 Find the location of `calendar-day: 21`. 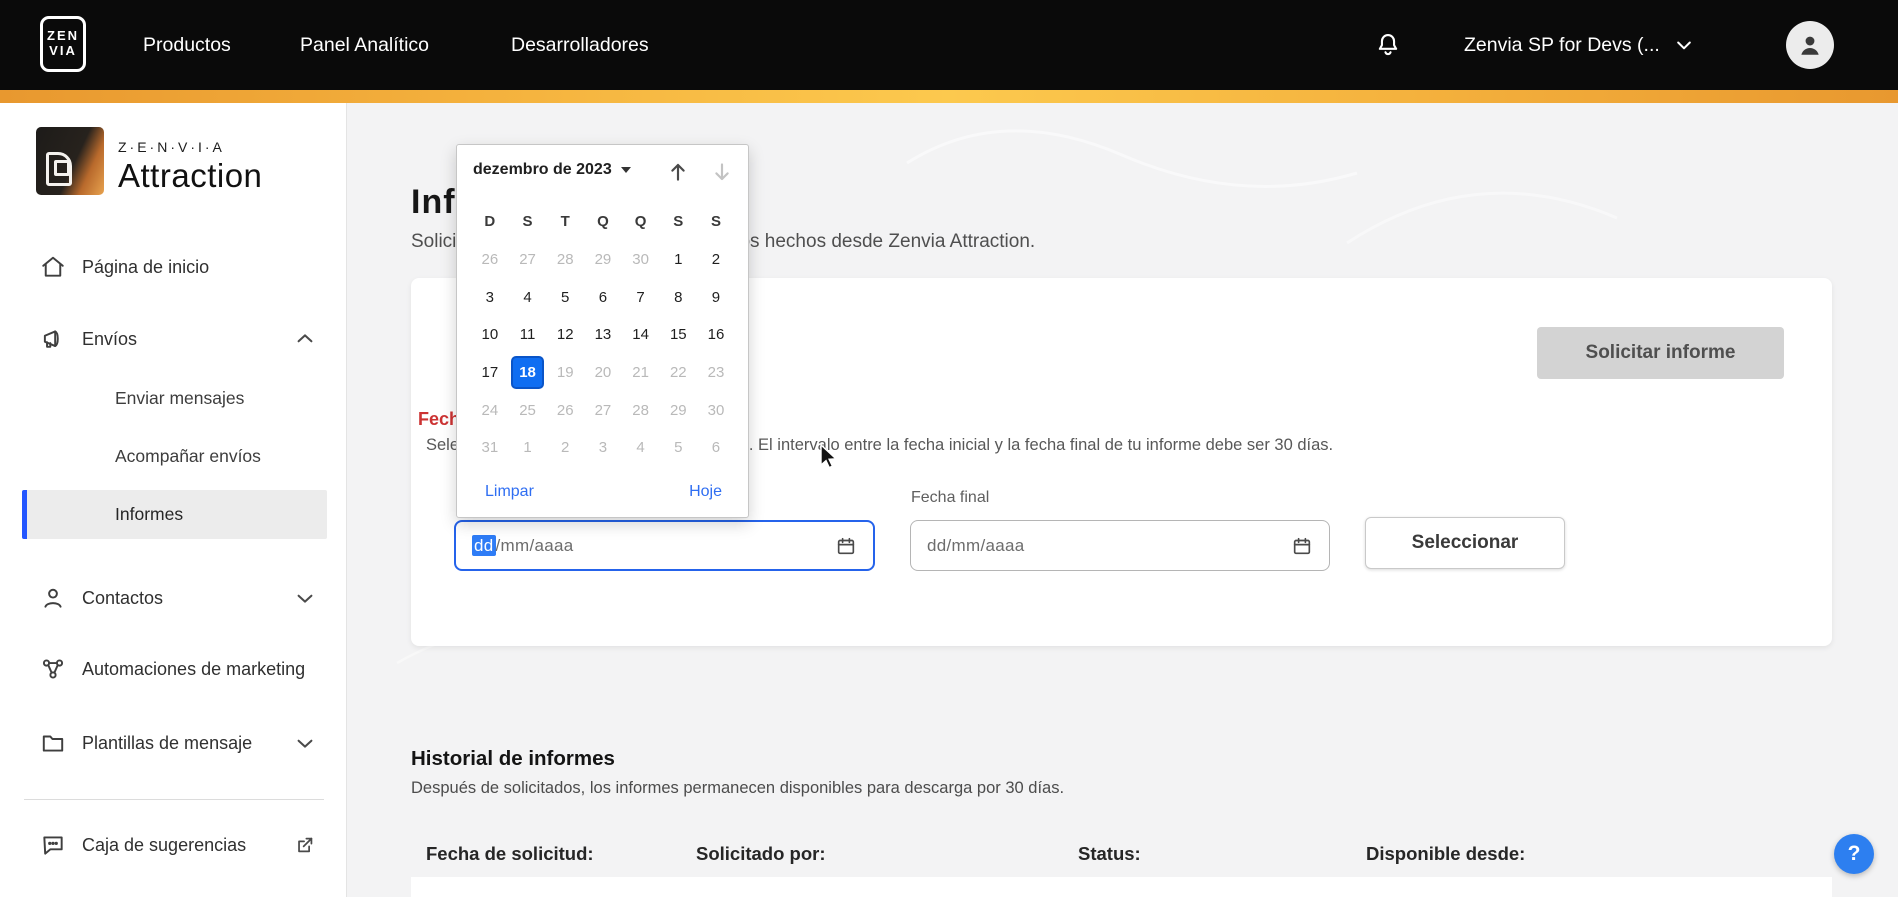

calendar-day: 21 is located at coordinates (641, 373).